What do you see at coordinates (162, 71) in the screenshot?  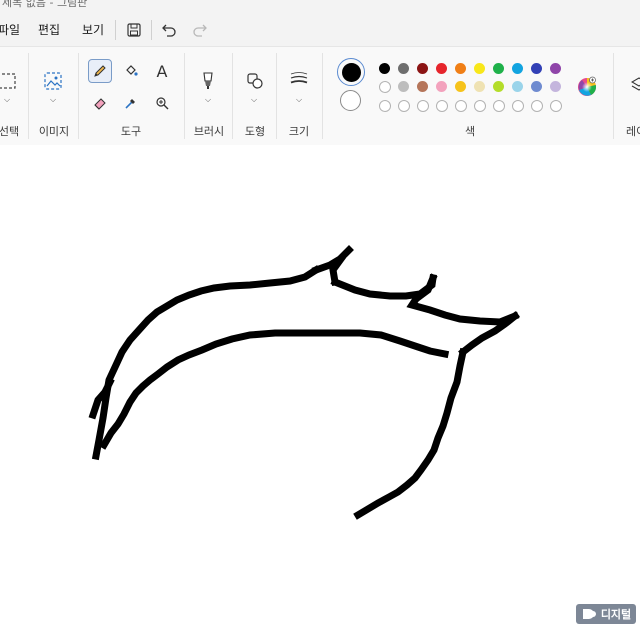 I see `text-tool-icon: A` at bounding box center [162, 71].